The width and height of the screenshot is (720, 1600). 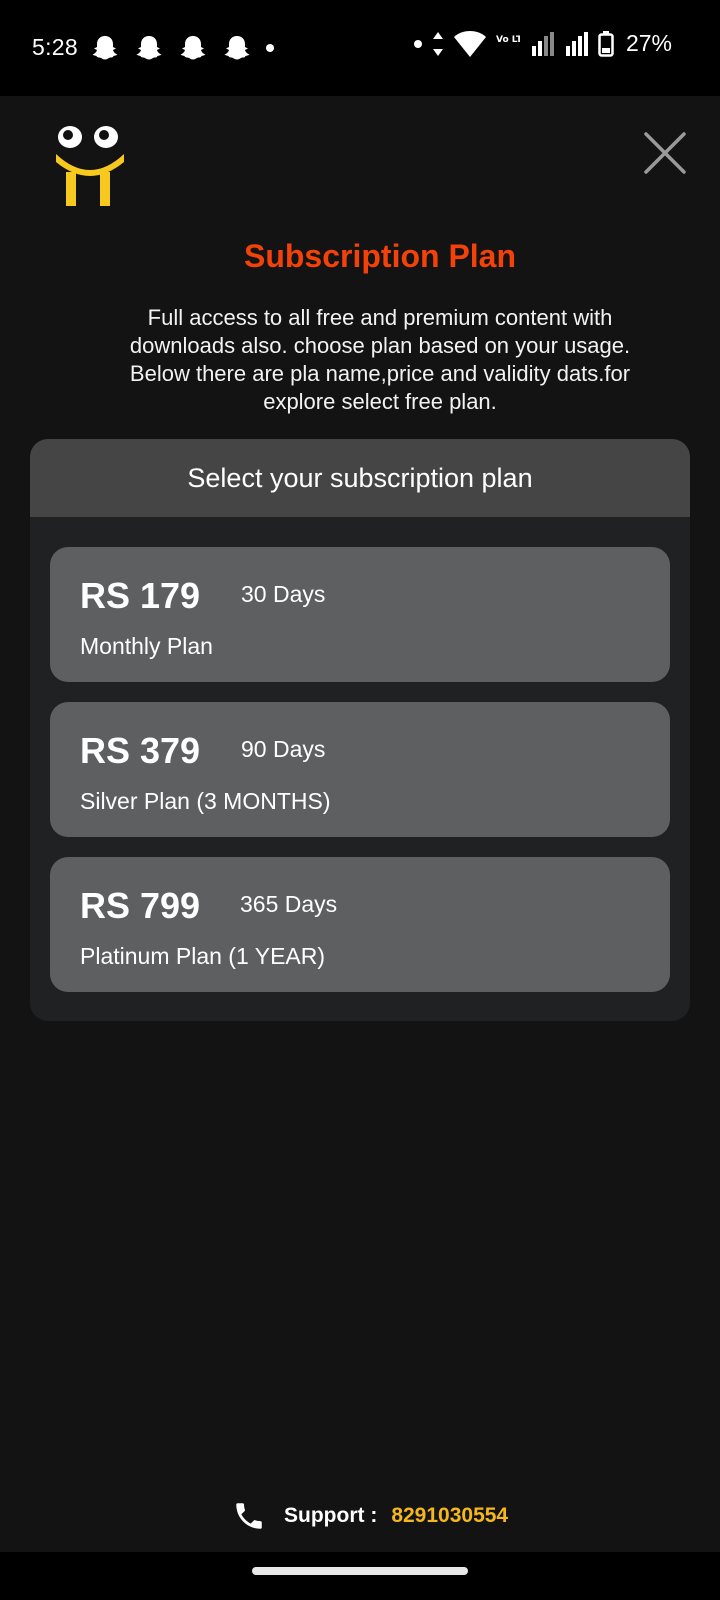 What do you see at coordinates (360, 1571) in the screenshot?
I see `home-gesture-handle` at bounding box center [360, 1571].